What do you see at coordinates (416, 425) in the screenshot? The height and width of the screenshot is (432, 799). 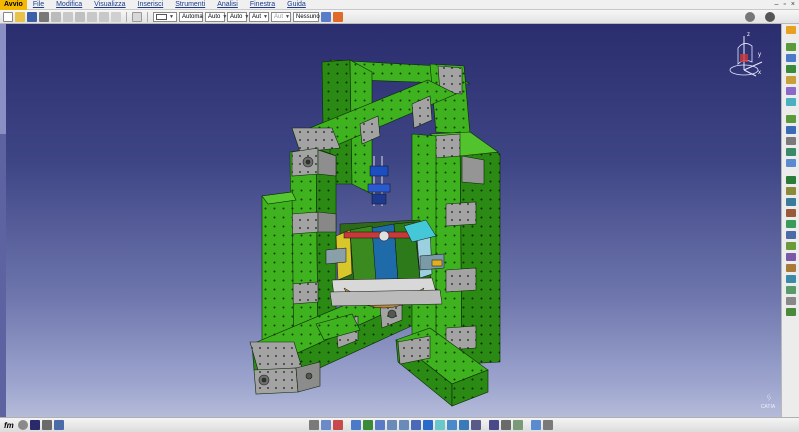 I see `normal-view-icon` at bounding box center [416, 425].